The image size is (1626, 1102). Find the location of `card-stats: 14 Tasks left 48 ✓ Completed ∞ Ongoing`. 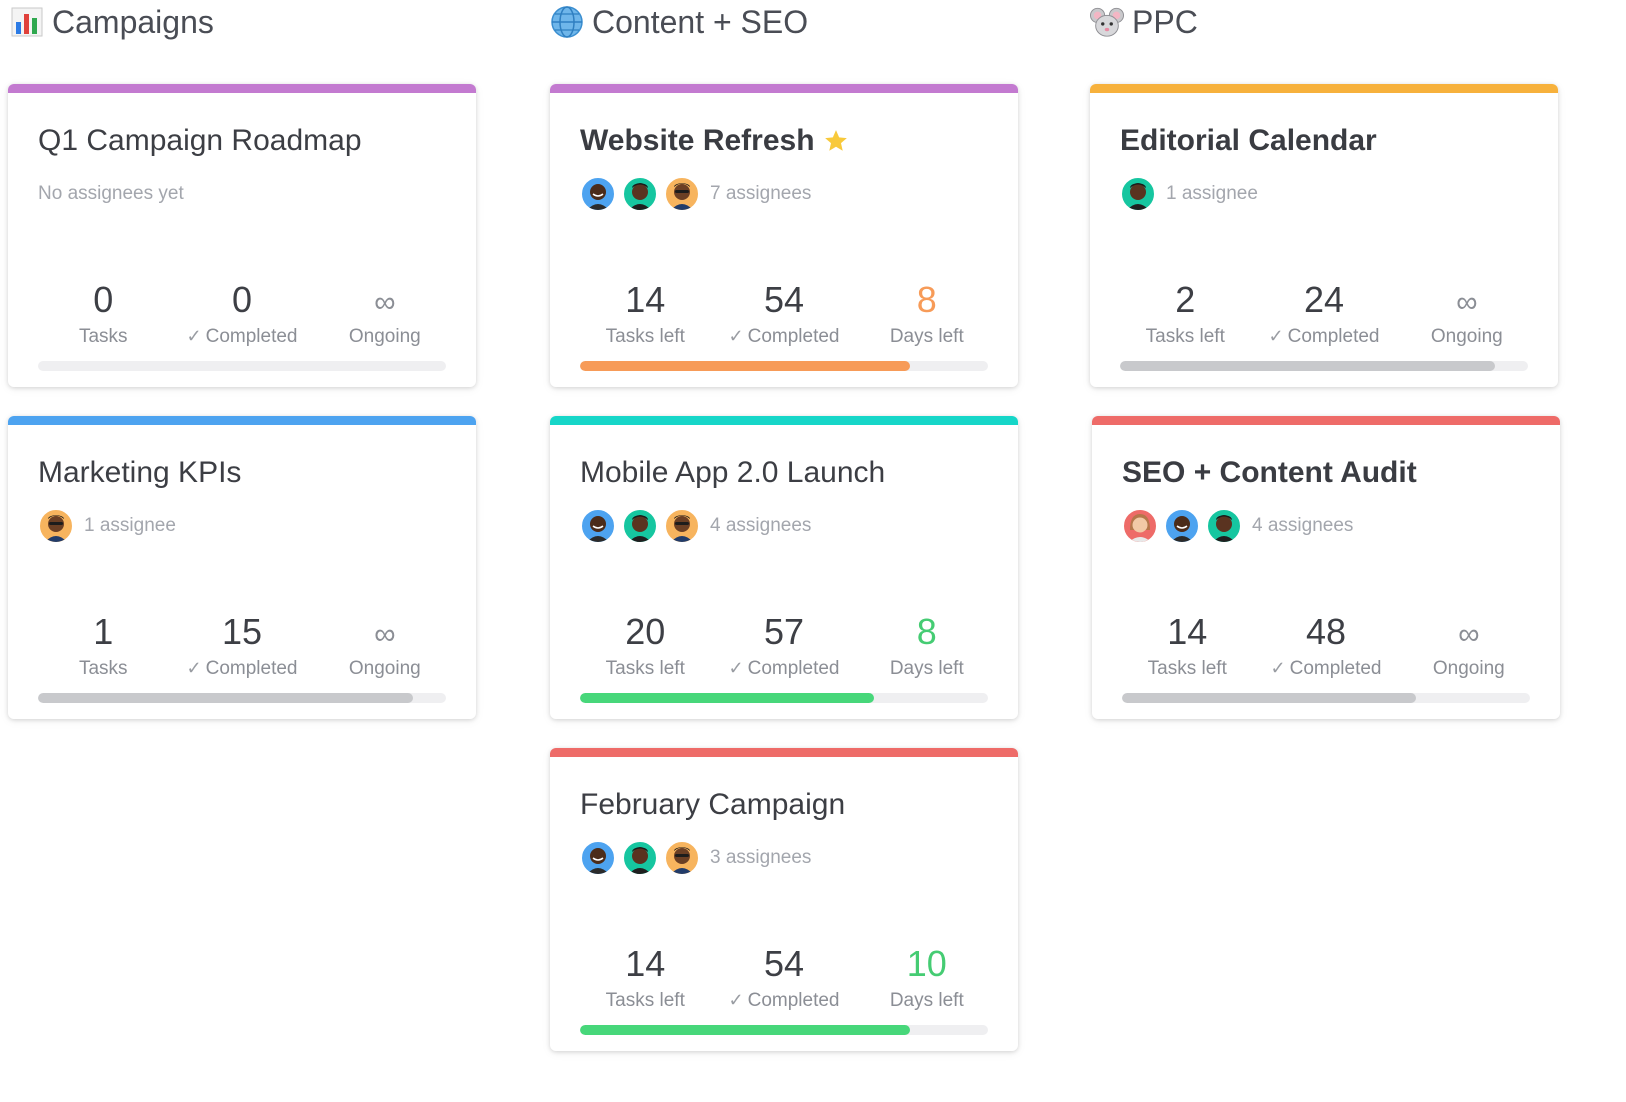

card-stats: 14 Tasks left 48 ✓ Completed ∞ Ongoing is located at coordinates (1326, 652).